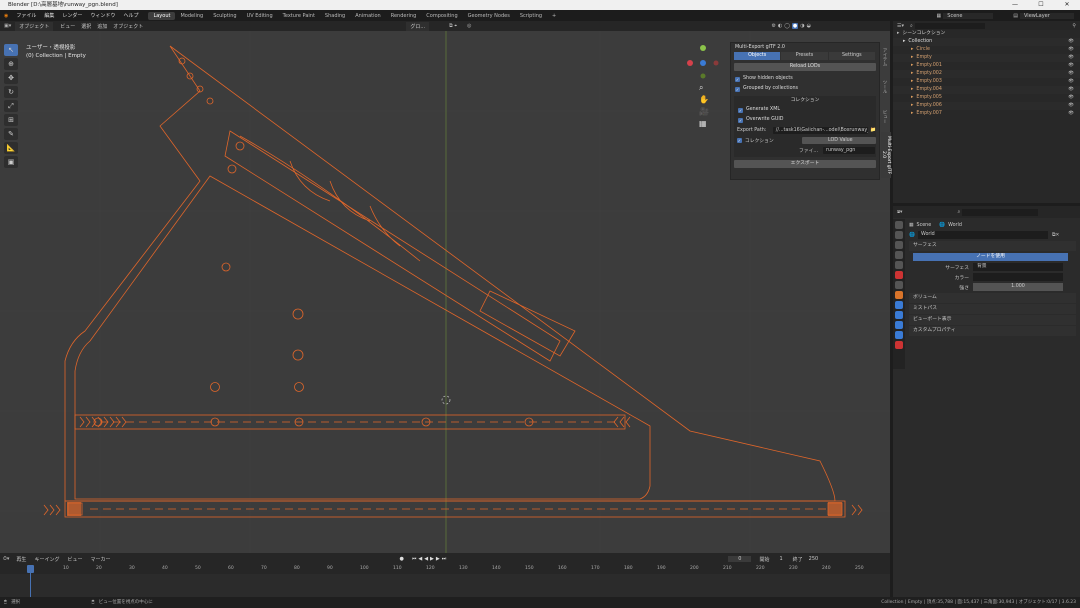  Describe the element at coordinates (128, 26) in the screenshot. I see `menu-object: オブジェクト` at that location.